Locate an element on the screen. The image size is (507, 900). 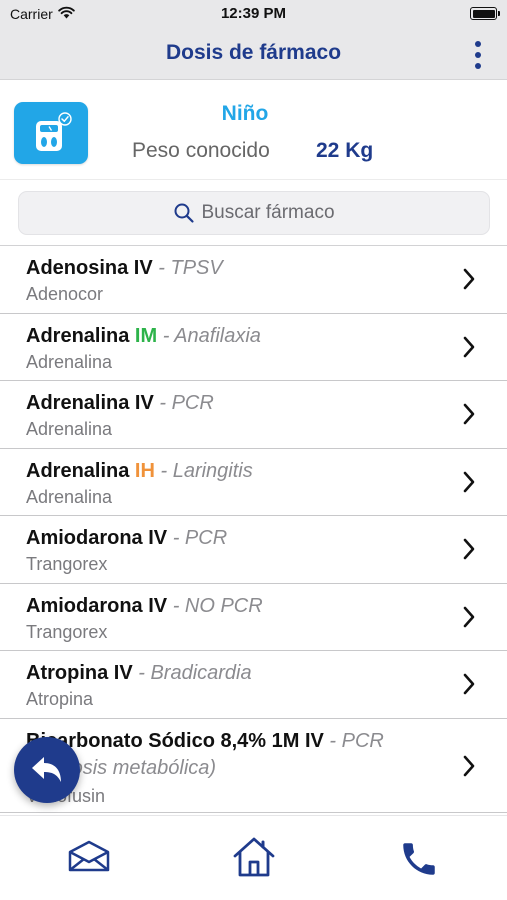
home-icon is located at coordinates (254, 857).